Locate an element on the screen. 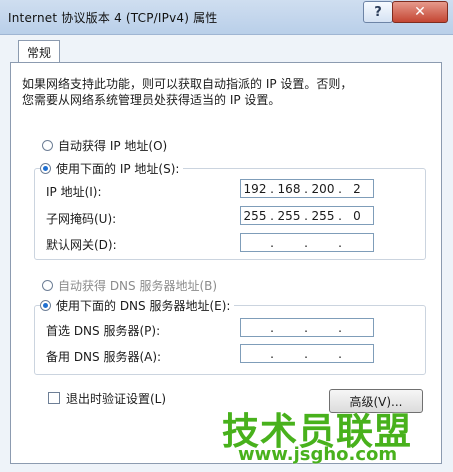  ip-auto-radio: 自动获得 IP 地址(O) is located at coordinates (107, 145).